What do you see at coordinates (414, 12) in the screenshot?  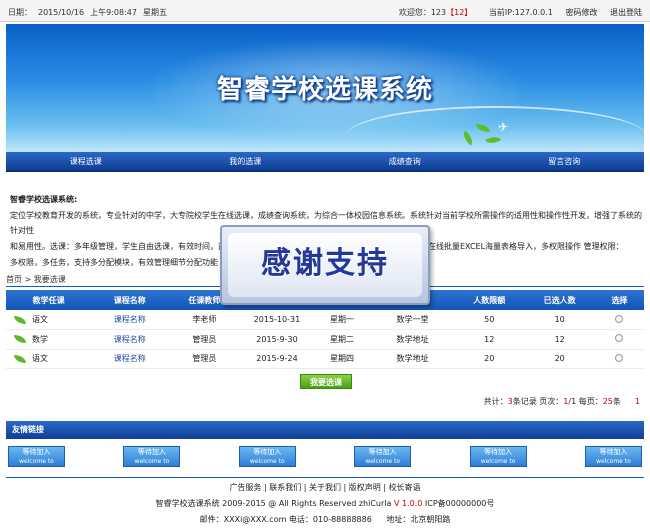 I see `welcome-label: 欢迎您：` at bounding box center [414, 12].